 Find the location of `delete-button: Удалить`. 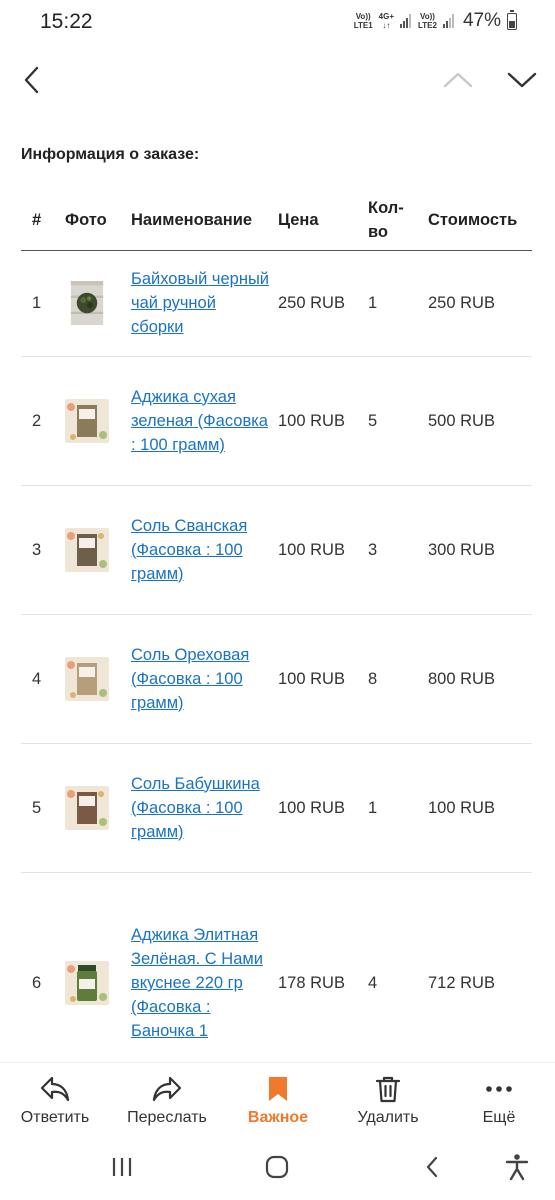

delete-button: Удалить is located at coordinates (388, 1101).